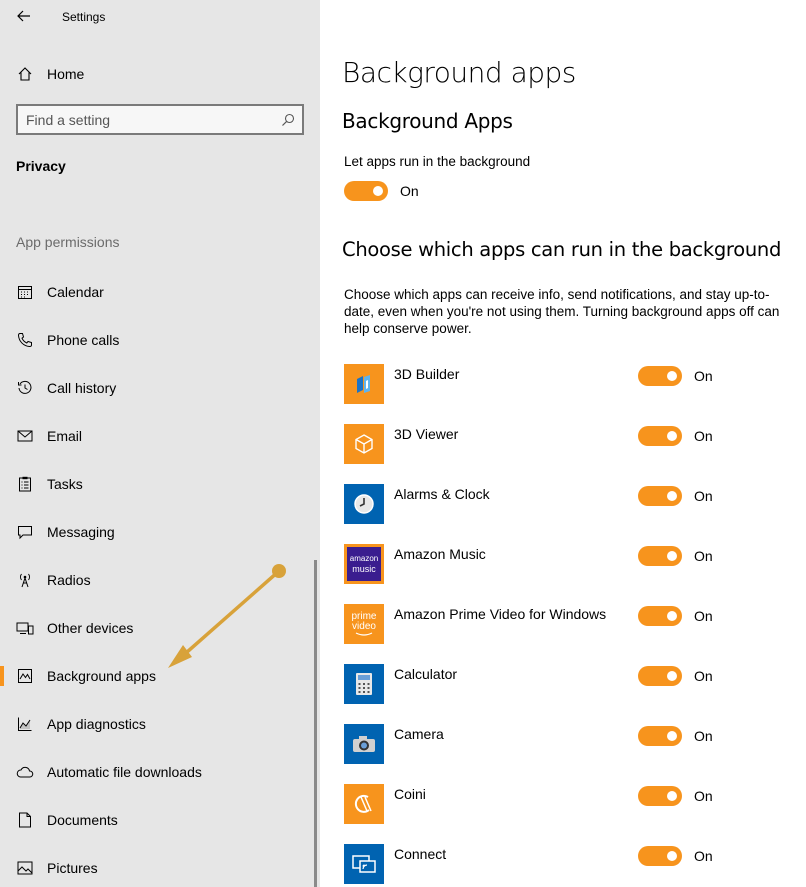  Describe the element at coordinates (25, 292) in the screenshot. I see `calendar-icon` at that location.